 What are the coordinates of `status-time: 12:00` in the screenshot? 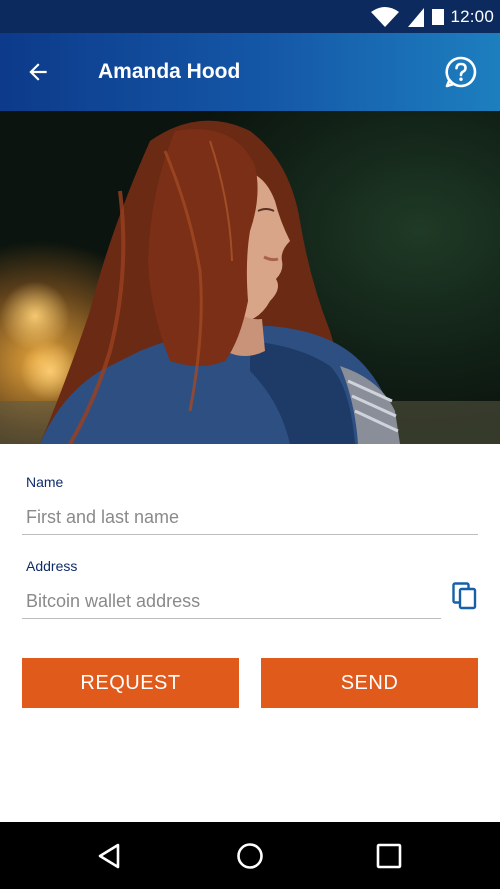 It's located at (472, 16).